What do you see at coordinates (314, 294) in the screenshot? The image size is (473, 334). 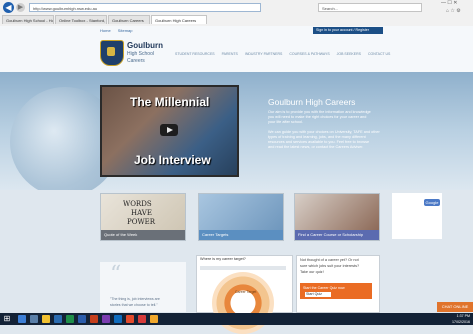 I see `quiz-start-label: Start Quiz` at bounding box center [314, 294].